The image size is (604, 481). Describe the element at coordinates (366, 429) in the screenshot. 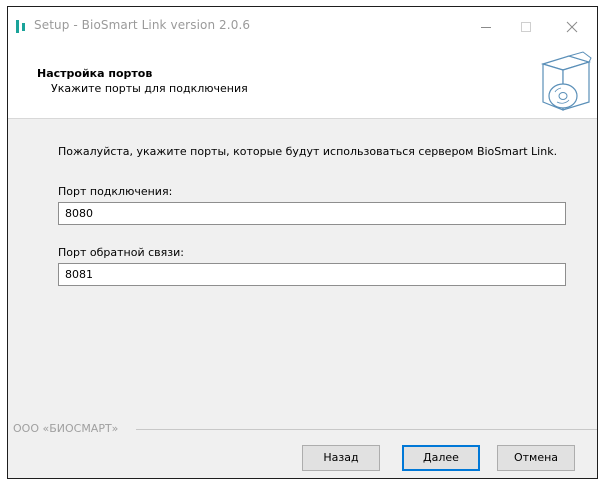

I see `footer-divider` at that location.